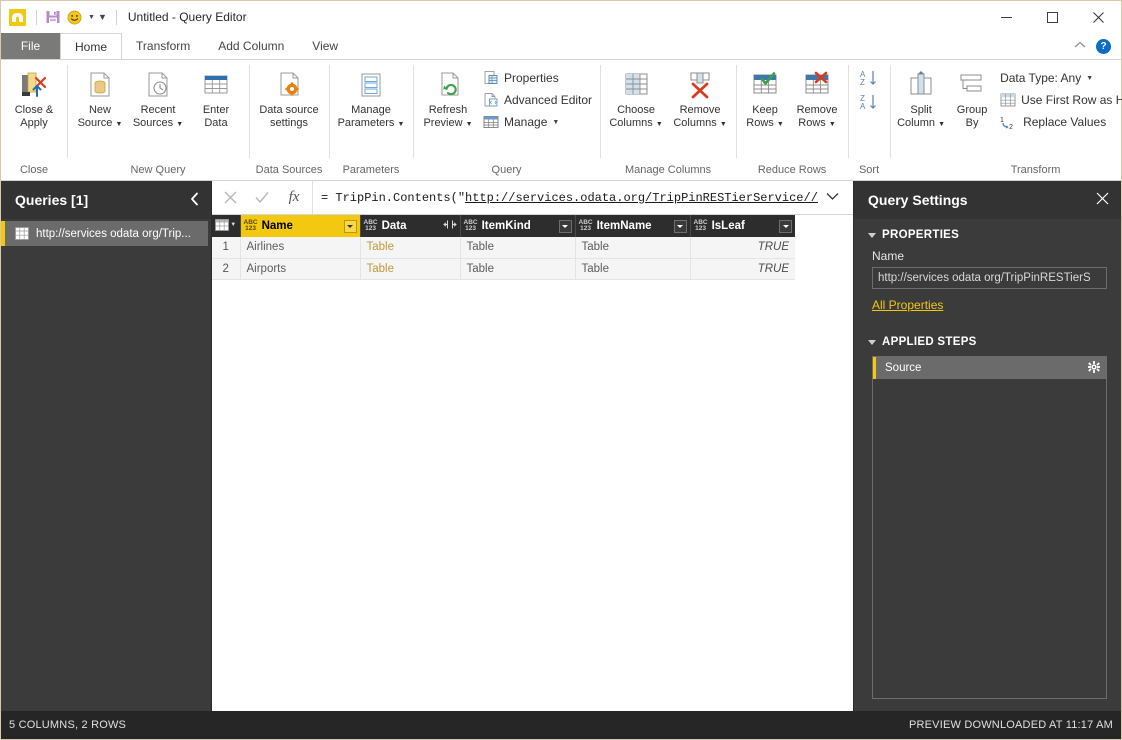  I want to click on grid-column-header-itemkind: ABC 123 ItemKind, so click(518, 226).